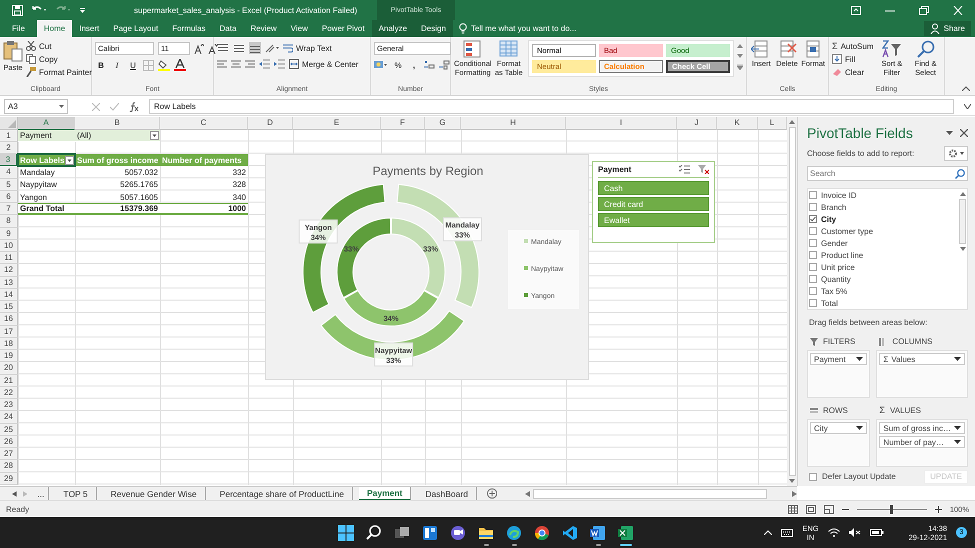  I want to click on add-sheet-icon, so click(492, 494).